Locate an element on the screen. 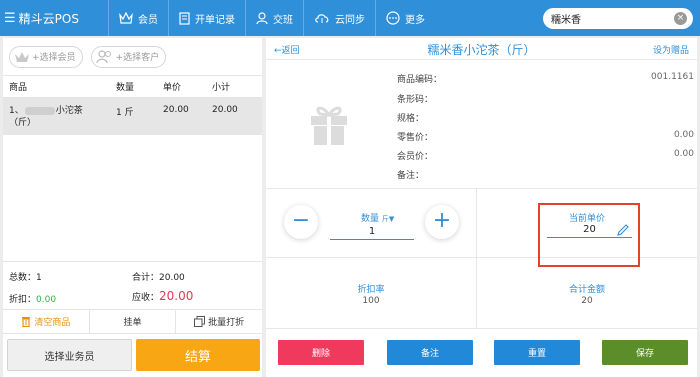  table-row: 1、 小沱茶 （斤） 1 斤 20.00 20.00 is located at coordinates (132, 116).